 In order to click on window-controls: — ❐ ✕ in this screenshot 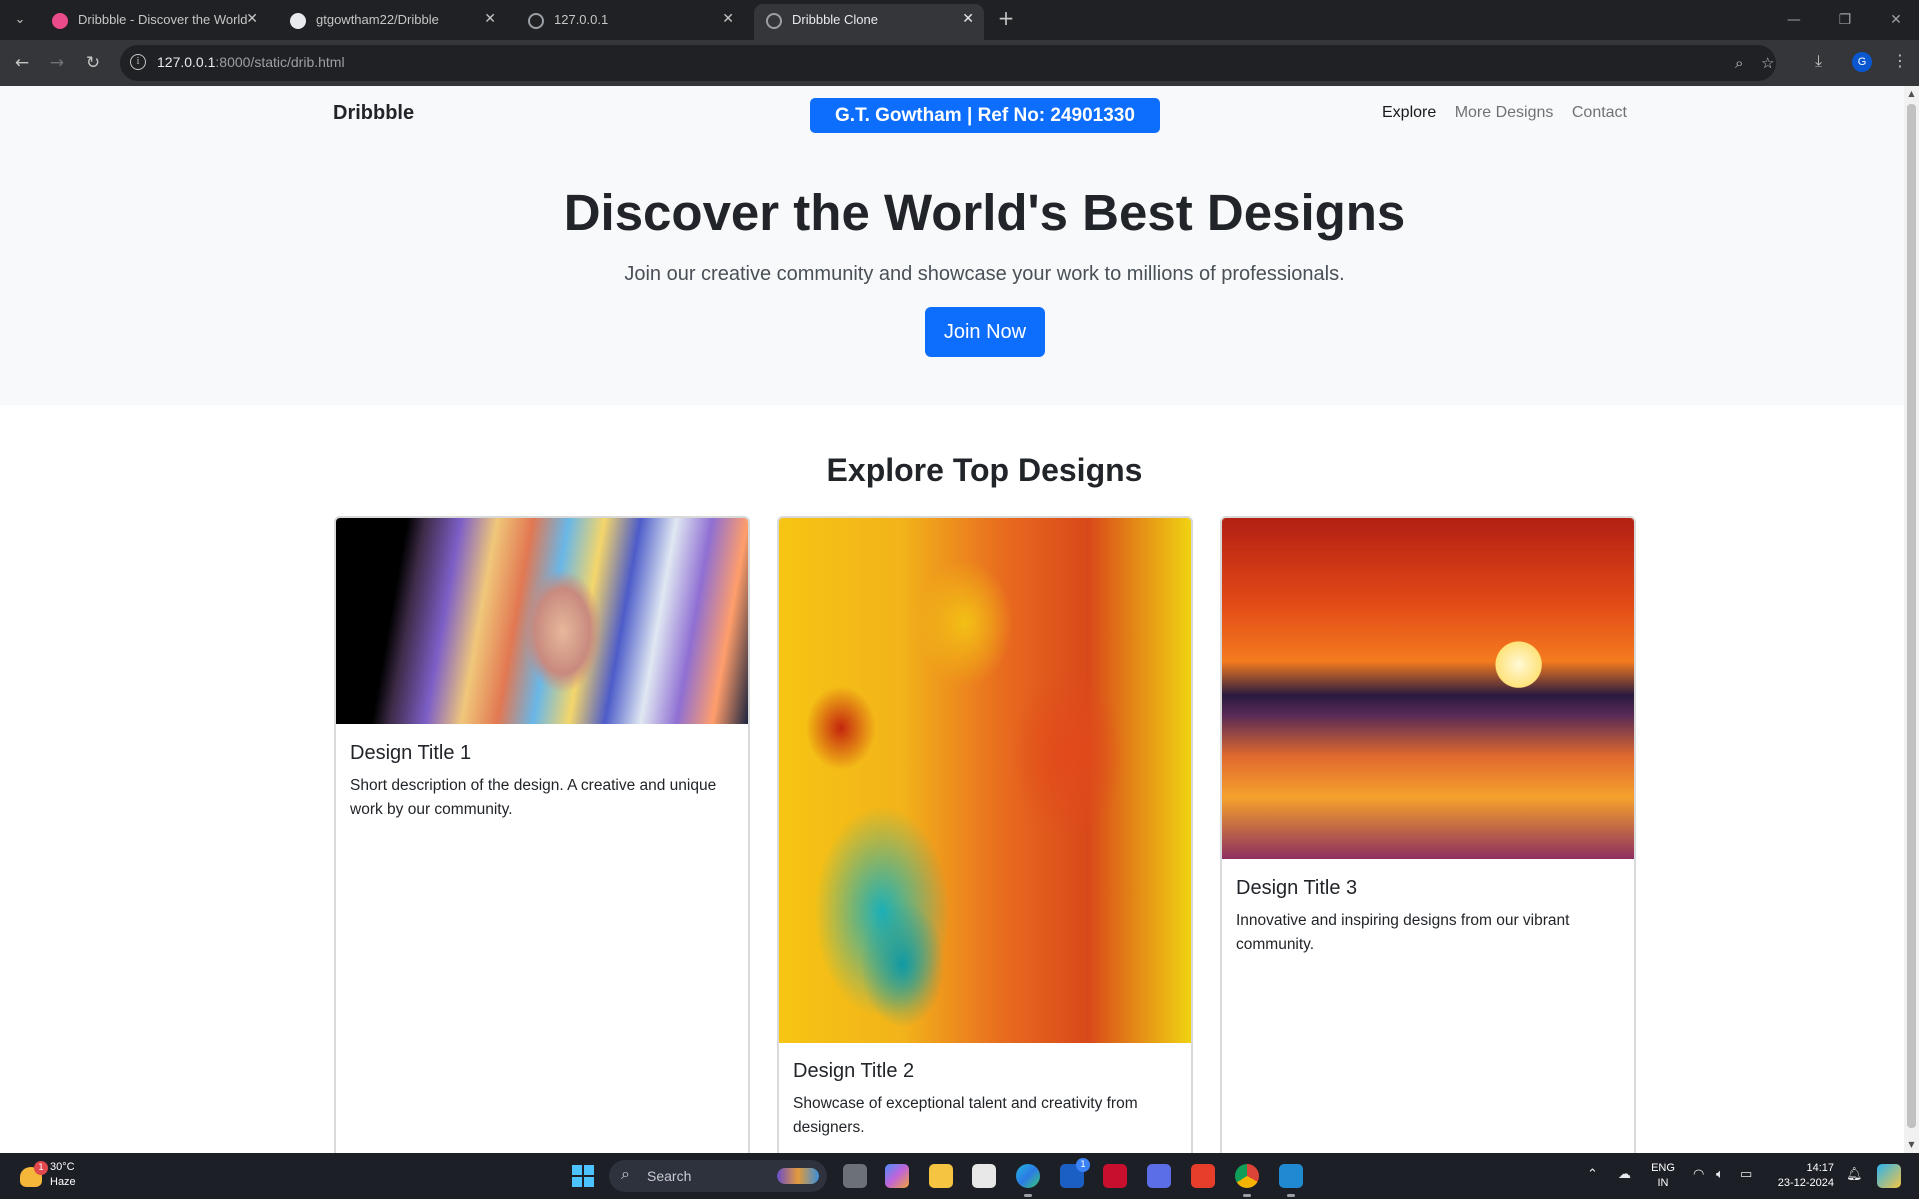, I will do `click(1845, 20)`.